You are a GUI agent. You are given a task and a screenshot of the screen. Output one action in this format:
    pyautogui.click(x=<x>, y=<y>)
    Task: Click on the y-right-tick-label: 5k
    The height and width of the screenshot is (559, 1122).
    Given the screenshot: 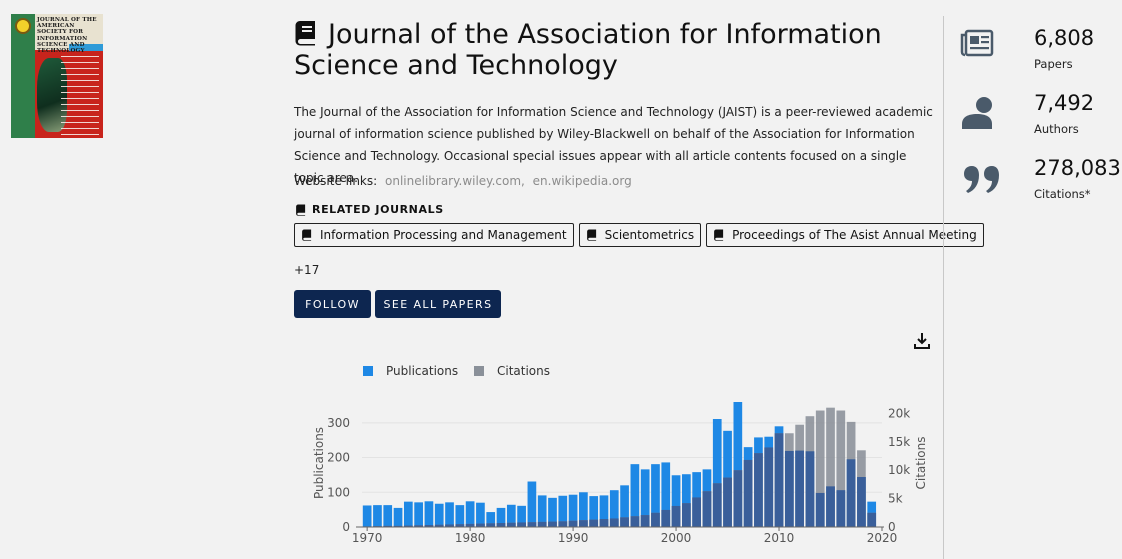 What is the action you would take?
    pyautogui.click(x=895, y=499)
    